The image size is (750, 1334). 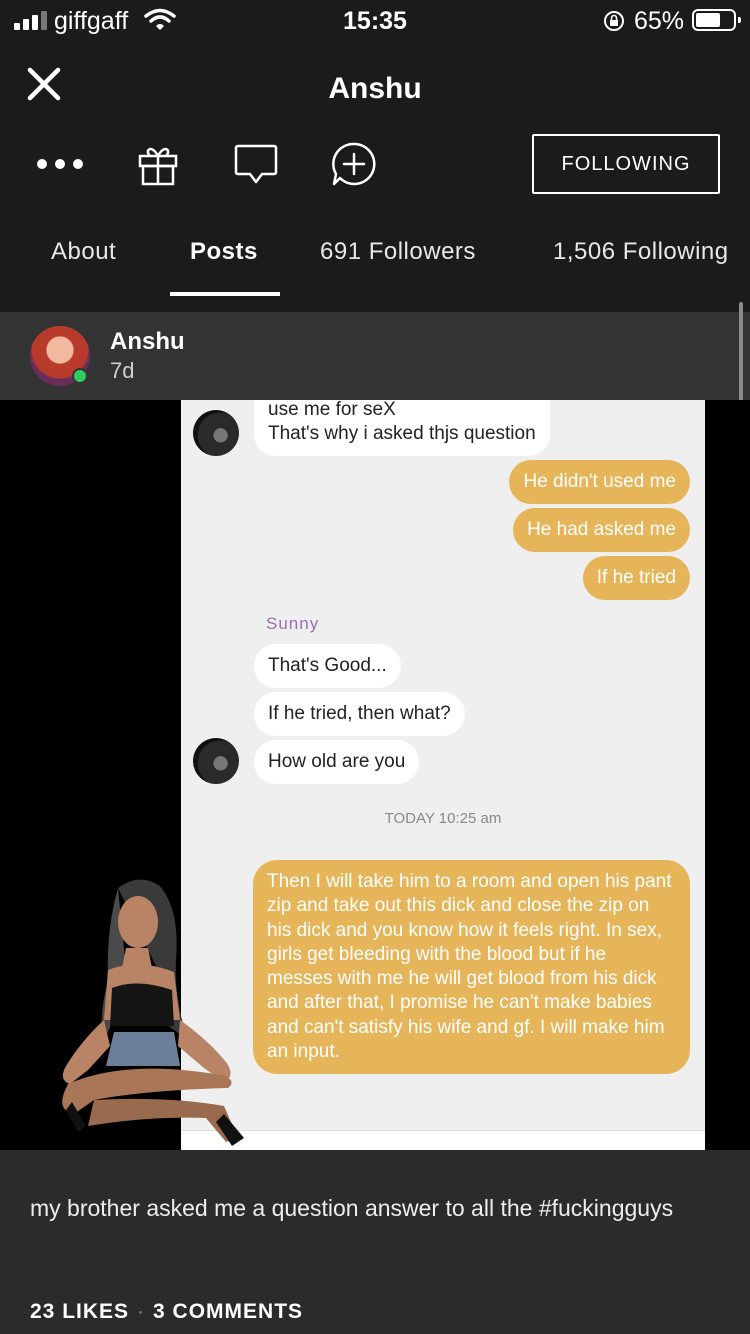 What do you see at coordinates (80, 376) in the screenshot?
I see `online-status-dot` at bounding box center [80, 376].